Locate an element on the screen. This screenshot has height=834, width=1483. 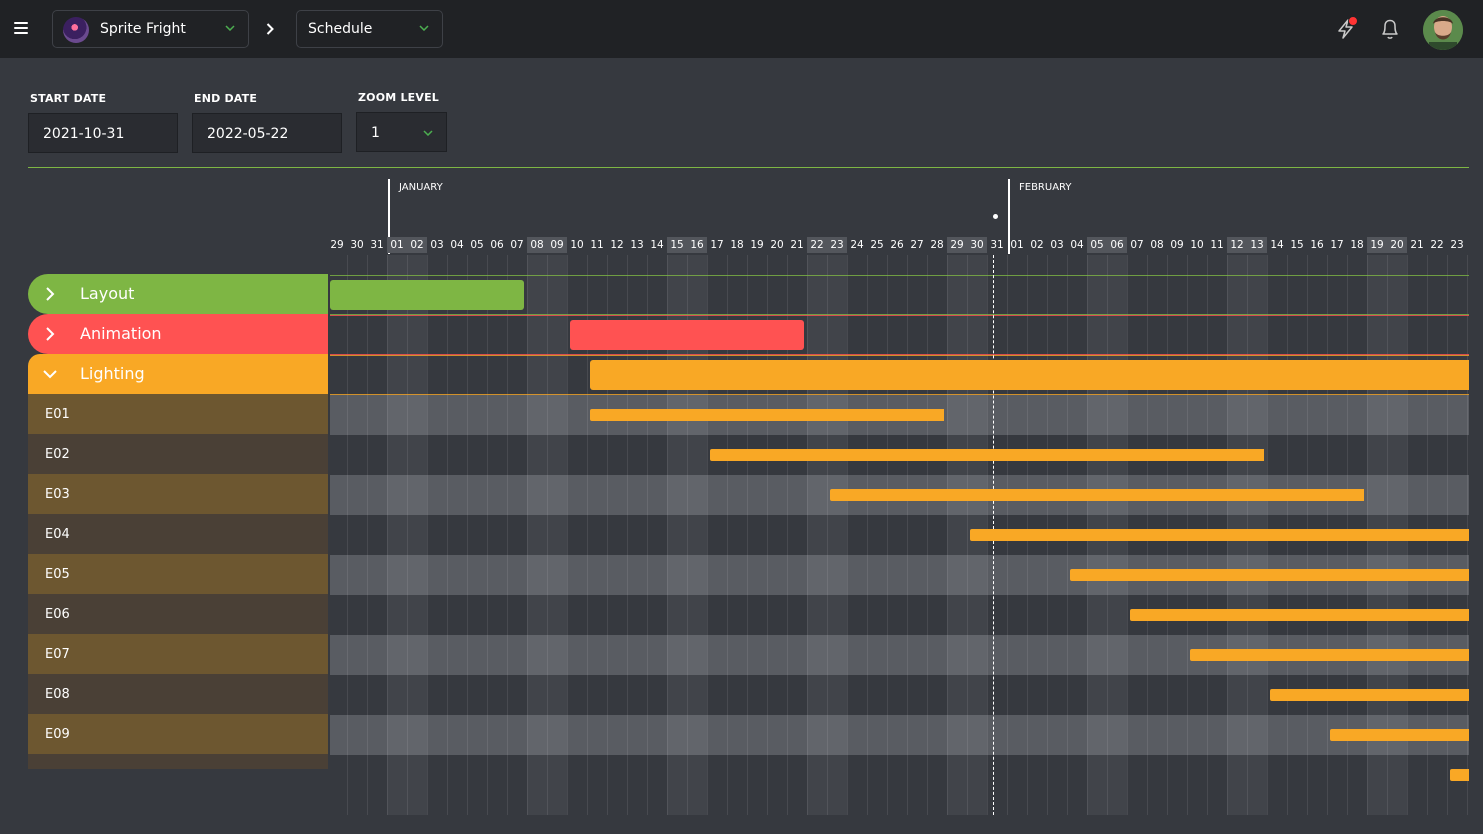
task-row-e10 is located at coordinates (178, 761).